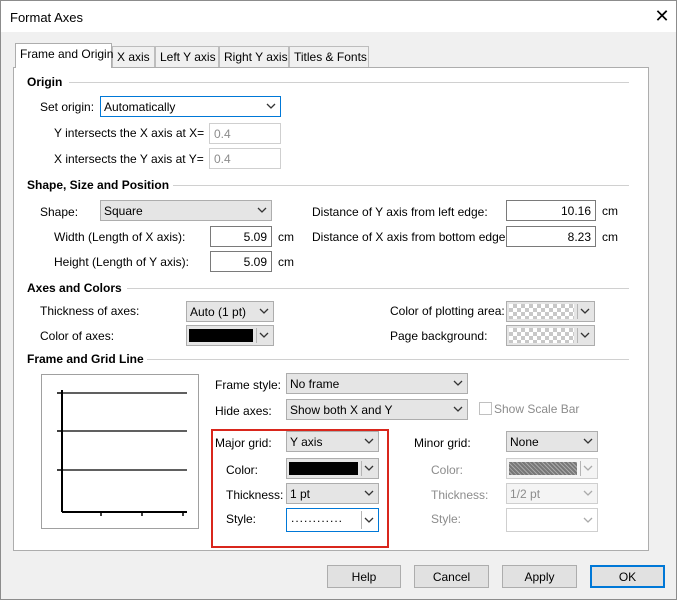  Describe the element at coordinates (442, 443) in the screenshot. I see `minor-grid-label: Minor grid:` at that location.